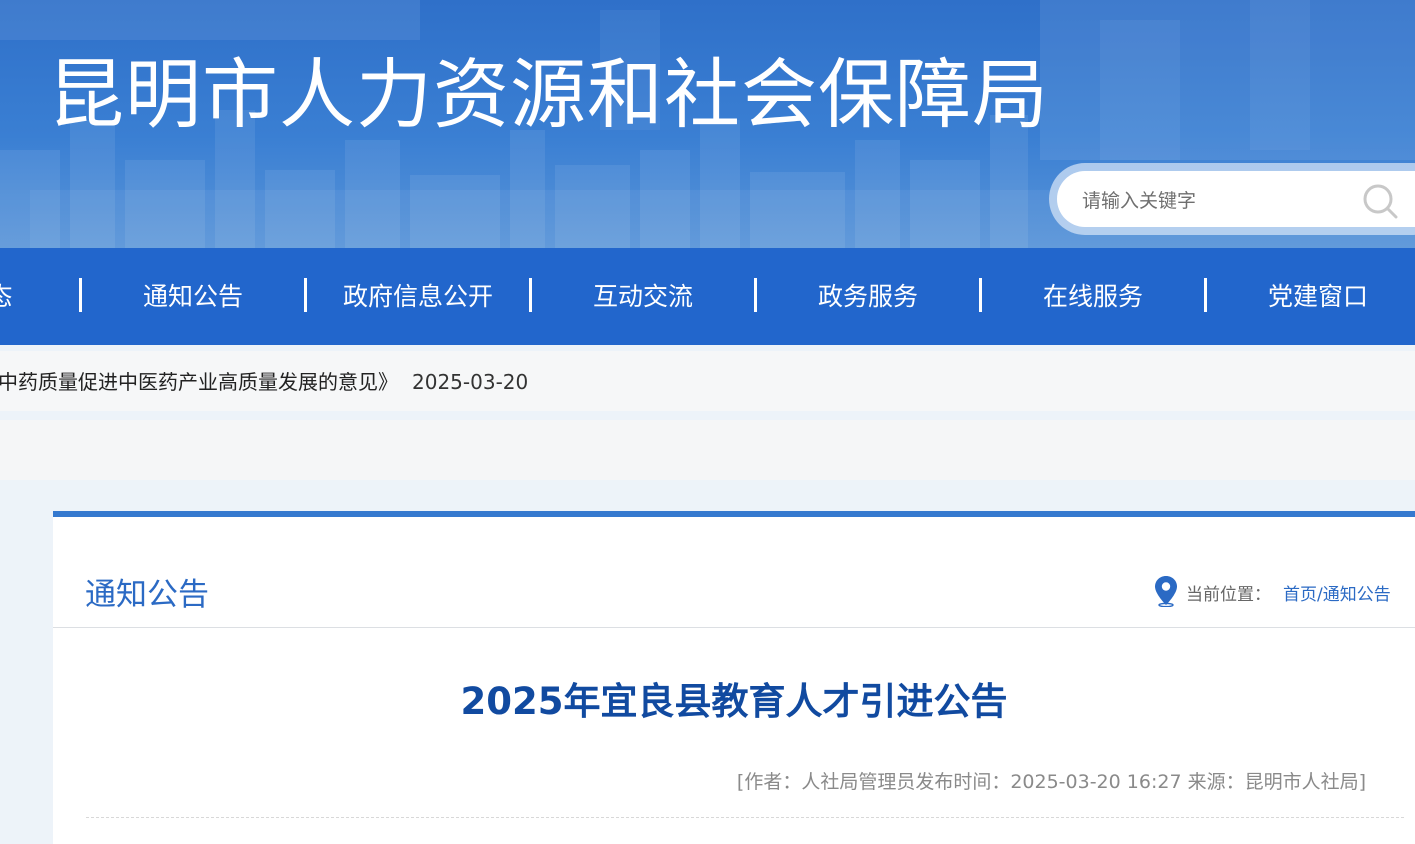 The image size is (1415, 844). What do you see at coordinates (734, 627) in the screenshot?
I see `section-divider` at bounding box center [734, 627].